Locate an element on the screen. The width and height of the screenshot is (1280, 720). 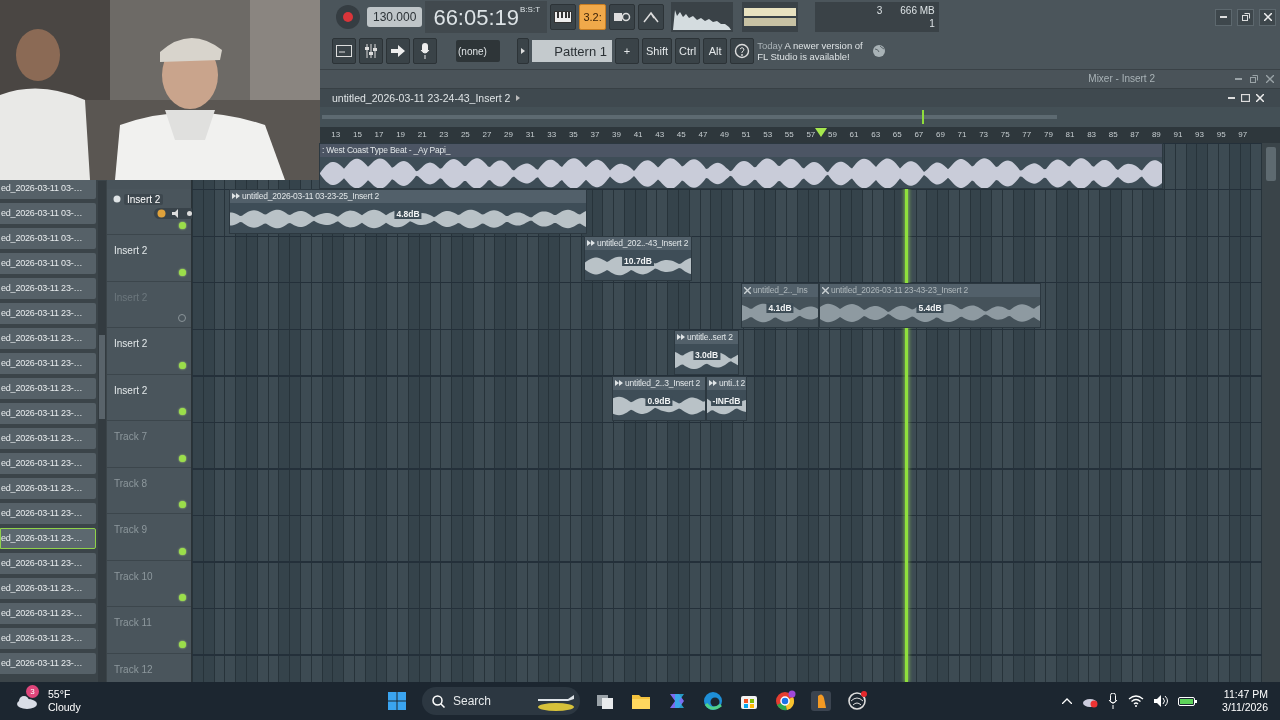
loop-button is located at coordinates (621, 17).